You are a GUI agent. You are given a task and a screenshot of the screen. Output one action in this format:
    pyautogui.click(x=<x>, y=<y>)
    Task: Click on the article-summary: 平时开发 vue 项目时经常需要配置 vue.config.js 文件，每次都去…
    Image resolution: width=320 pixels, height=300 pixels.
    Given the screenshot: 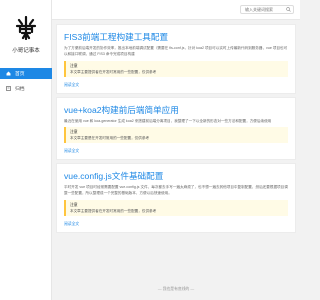 What is the action you would take?
    pyautogui.click(x=176, y=190)
    